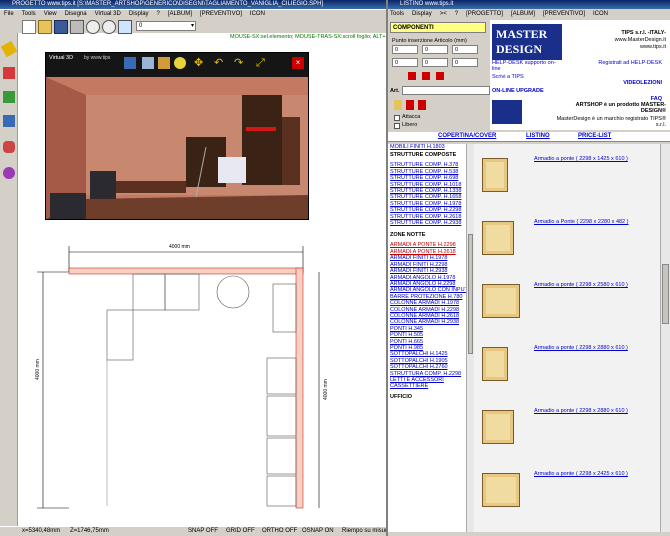 Image resolution: width=670 pixels, height=536 pixels. Describe the element at coordinates (148, 63) in the screenshot. I see `render-icon` at that location.